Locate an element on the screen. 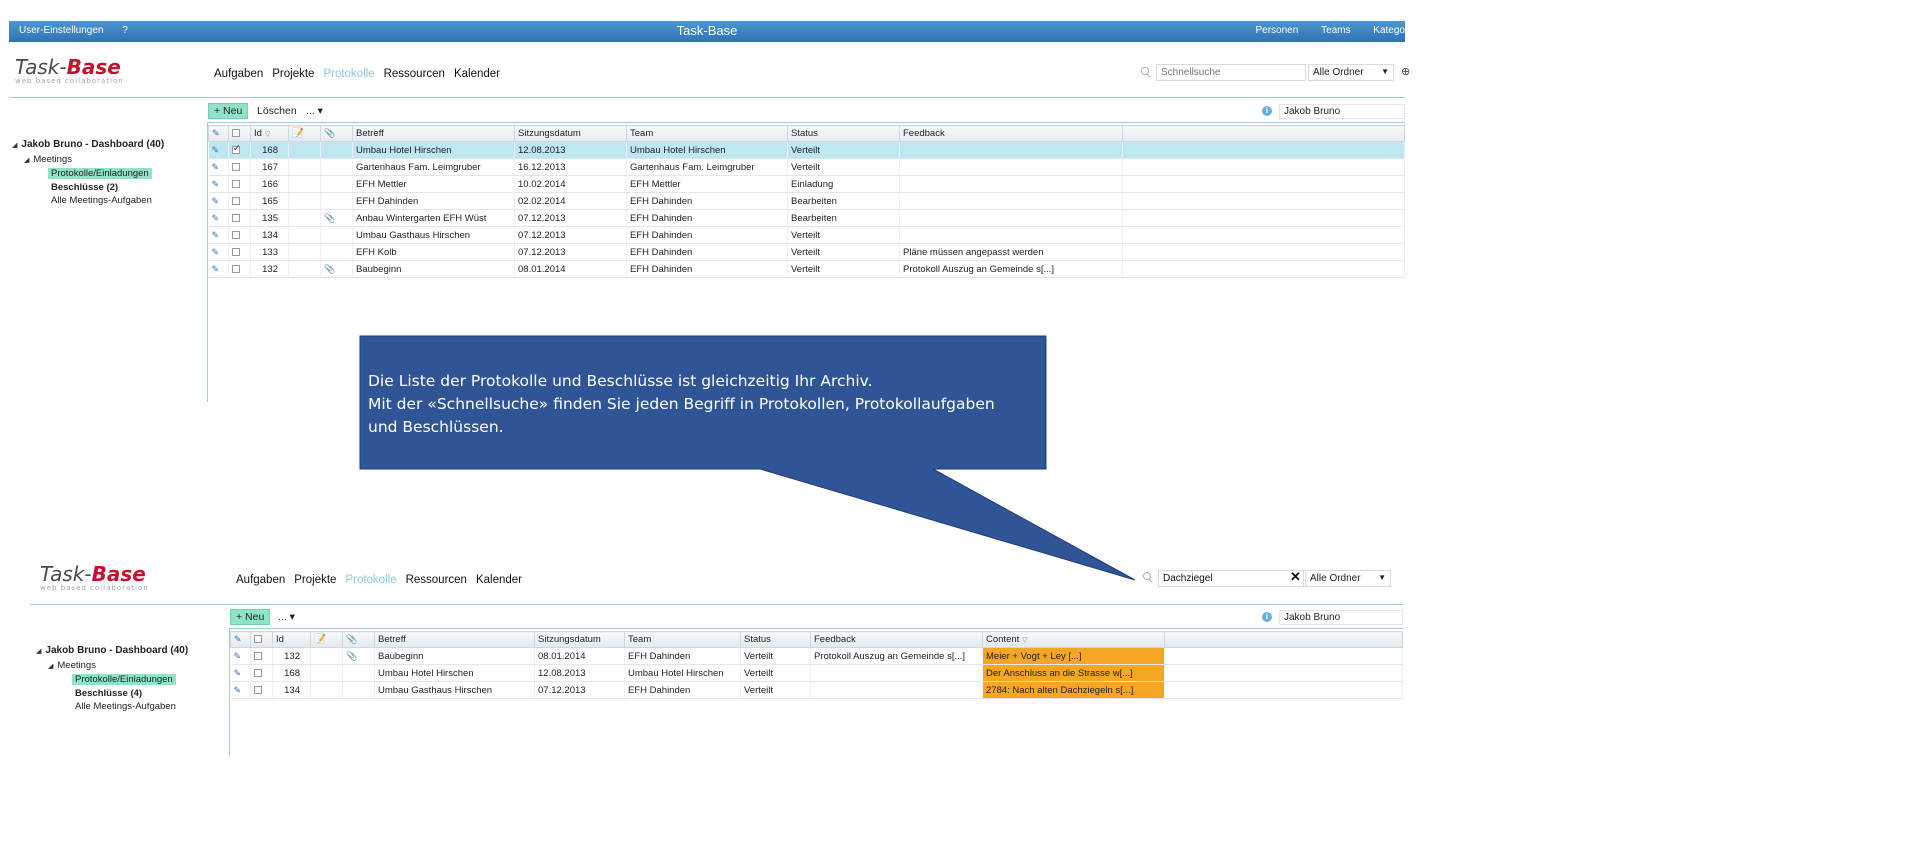  search-icon is located at coordinates (1148, 577).